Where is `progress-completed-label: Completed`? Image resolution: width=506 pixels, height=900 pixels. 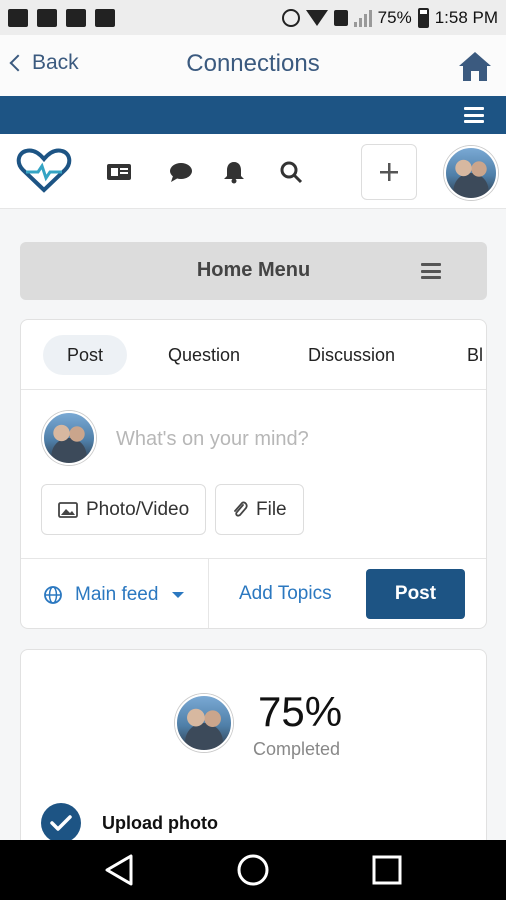 progress-completed-label: Completed is located at coordinates (297, 749).